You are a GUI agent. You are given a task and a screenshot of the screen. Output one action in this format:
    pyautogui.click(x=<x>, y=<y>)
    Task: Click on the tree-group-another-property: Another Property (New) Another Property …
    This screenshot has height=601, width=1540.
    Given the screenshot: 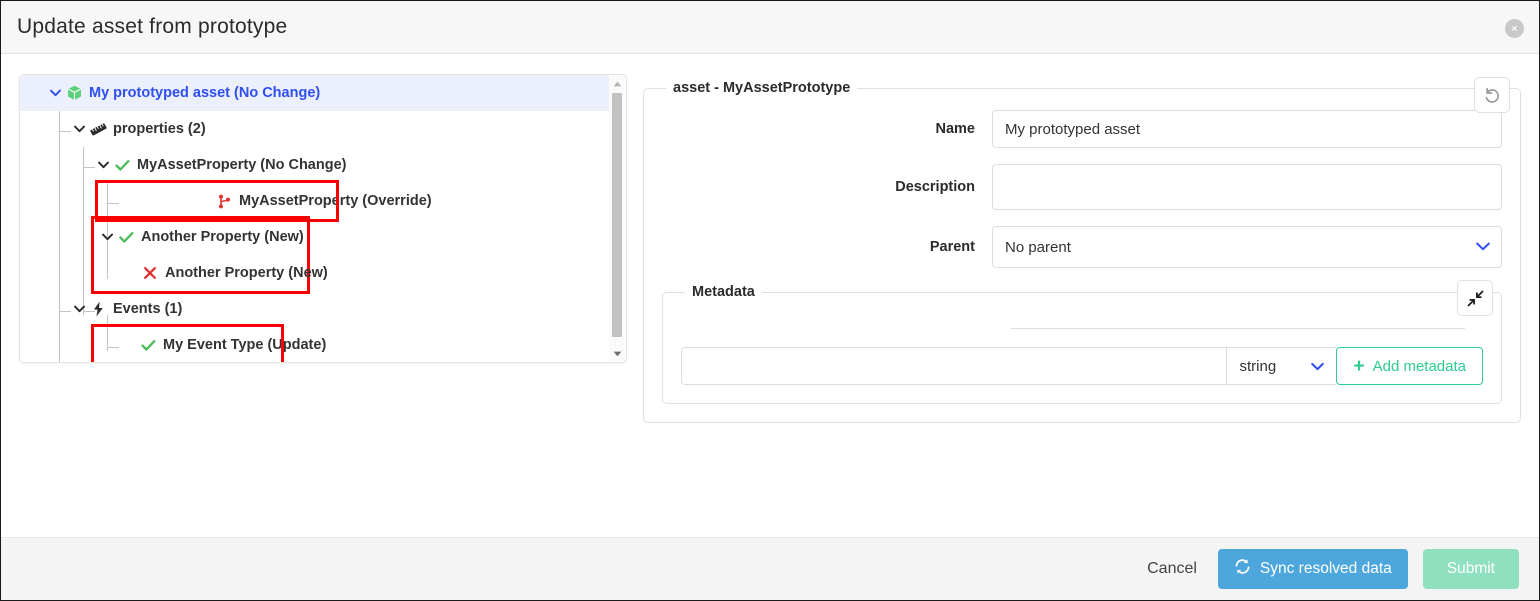 What is the action you would take?
    pyautogui.click(x=209, y=255)
    